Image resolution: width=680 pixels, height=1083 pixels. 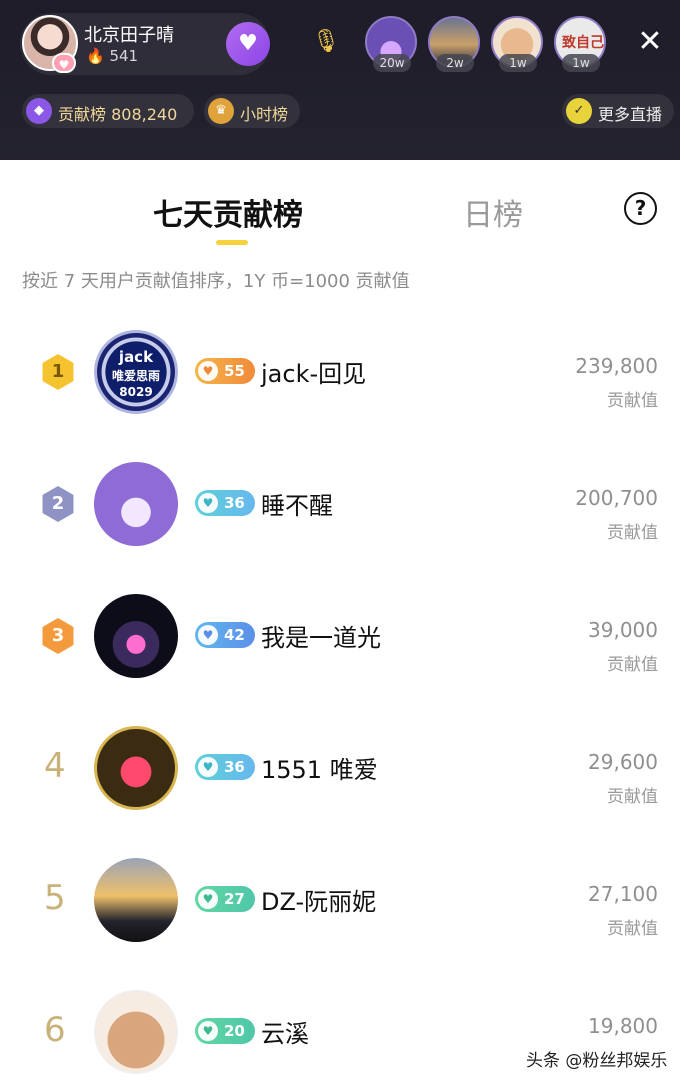 What do you see at coordinates (55, 1030) in the screenshot?
I see `rank-number: 6` at bounding box center [55, 1030].